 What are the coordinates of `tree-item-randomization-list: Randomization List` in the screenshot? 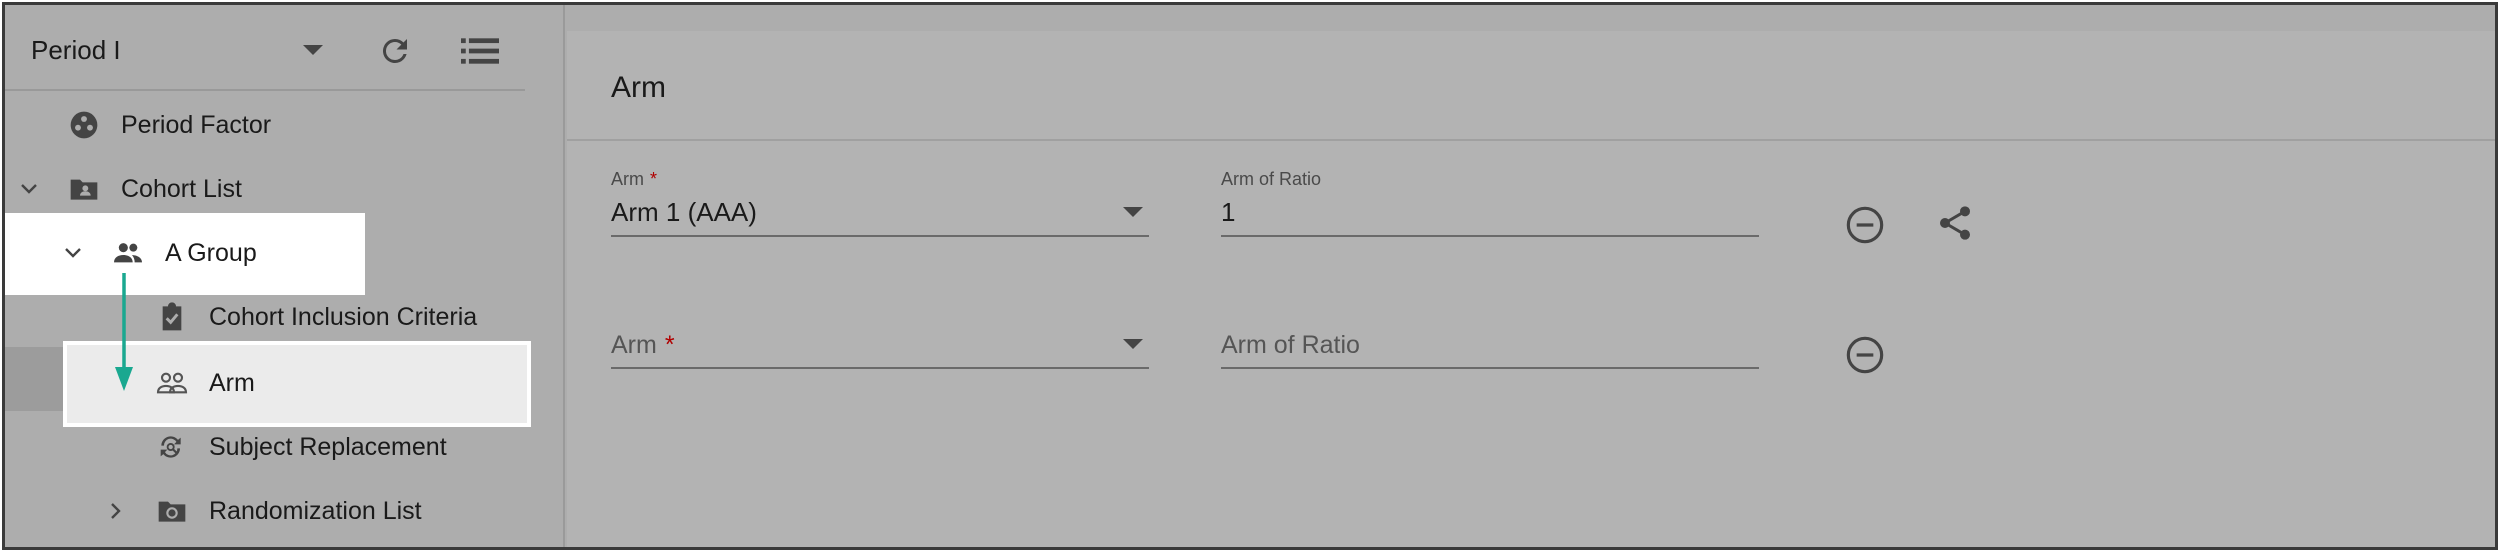 It's located at (285, 511).